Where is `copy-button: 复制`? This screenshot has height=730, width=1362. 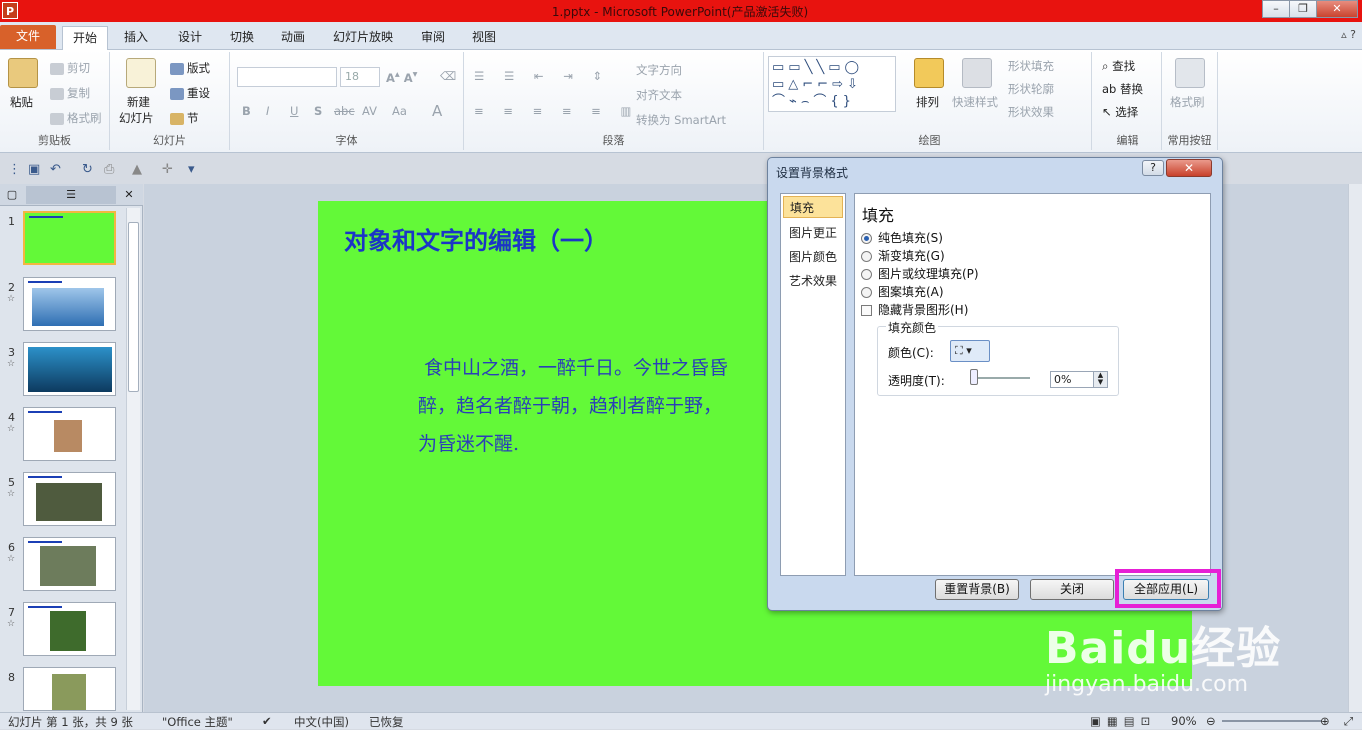 copy-button: 复制 is located at coordinates (70, 93).